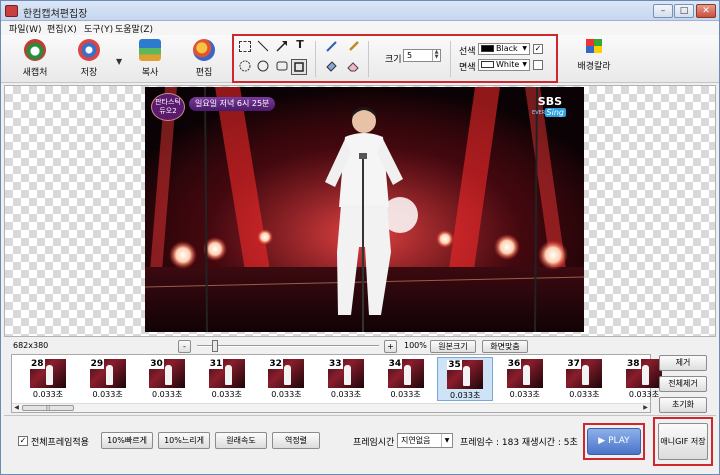  Describe the element at coordinates (60, 443) in the screenshot. I see `apply-all-frames-label: 전체프레임적용` at that location.